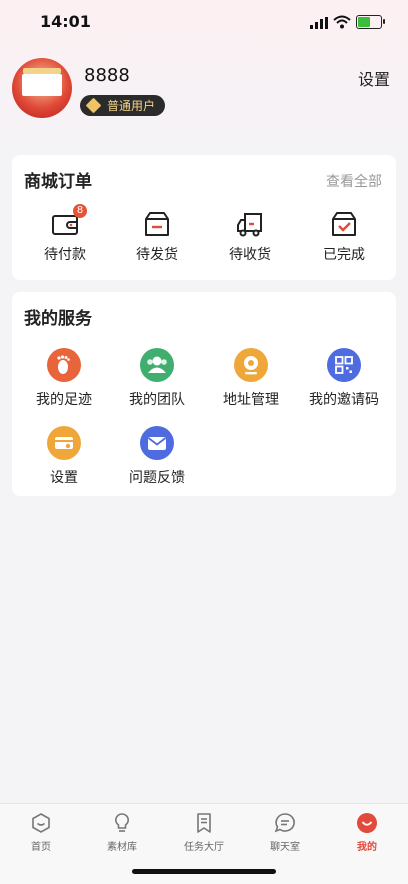  Describe the element at coordinates (374, 78) in the screenshot. I see `settings-link: 设置` at that location.